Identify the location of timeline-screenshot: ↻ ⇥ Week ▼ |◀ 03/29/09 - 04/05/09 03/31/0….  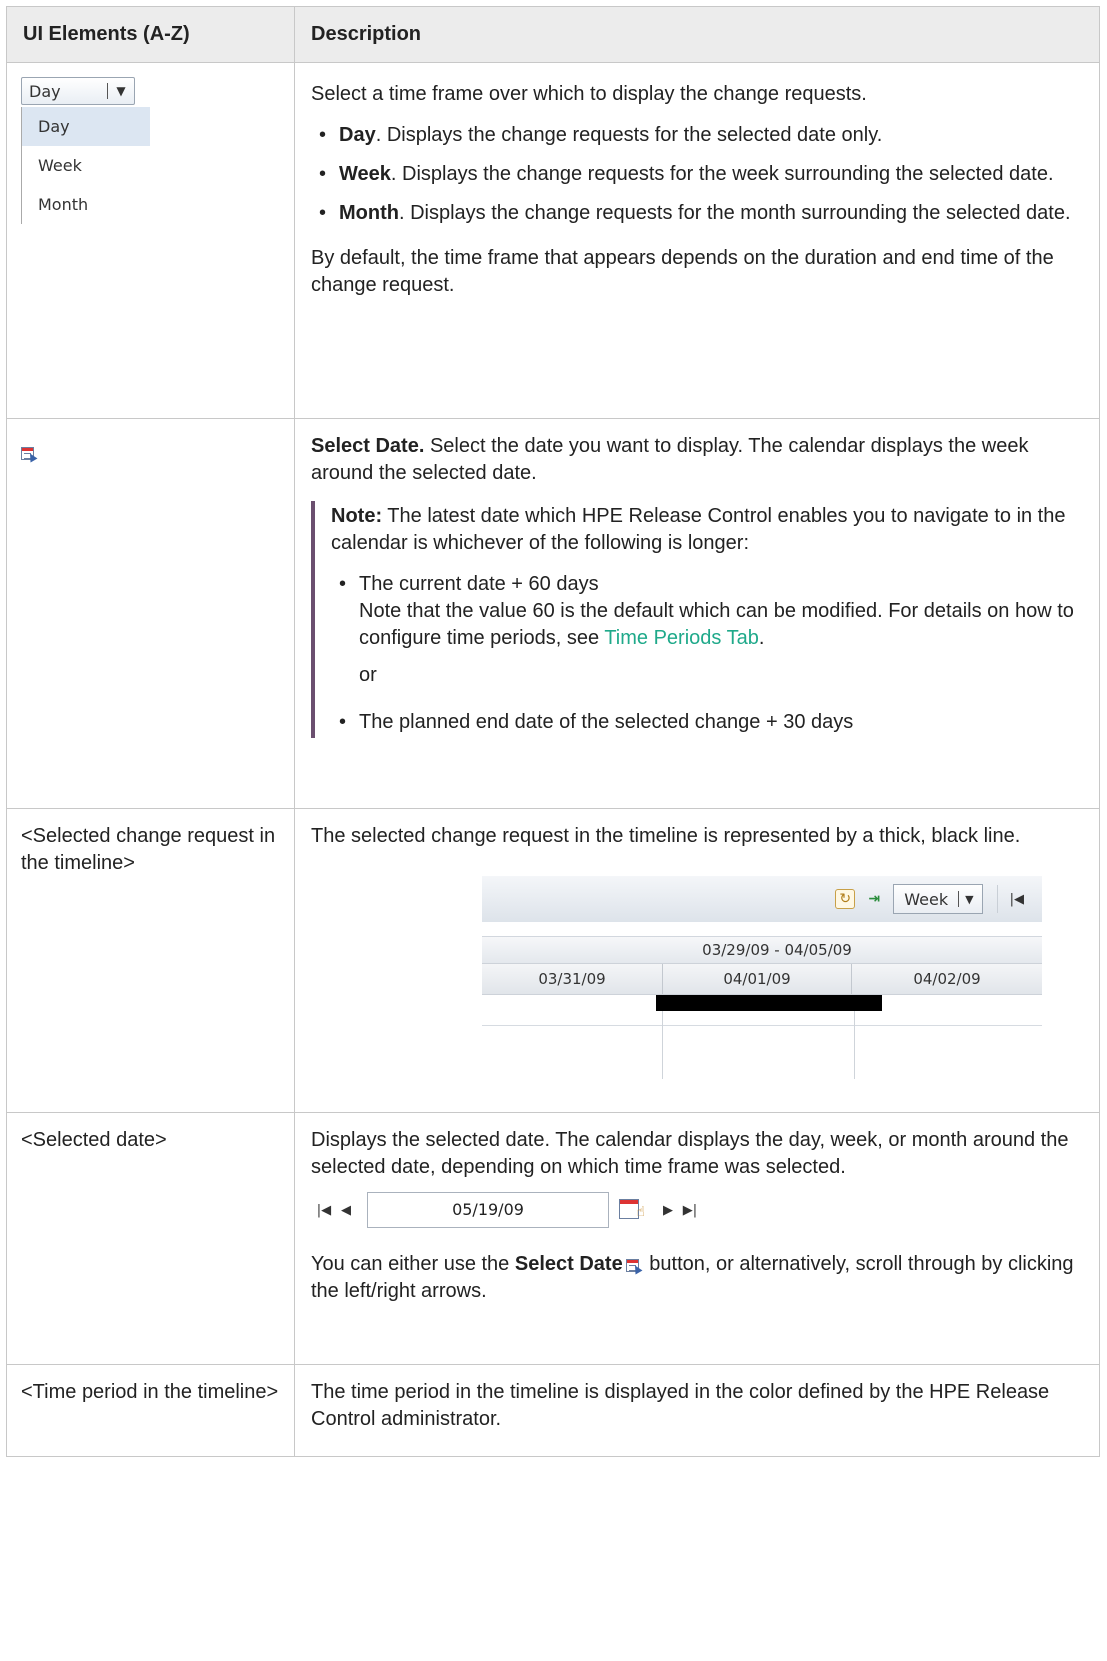
(762, 977).